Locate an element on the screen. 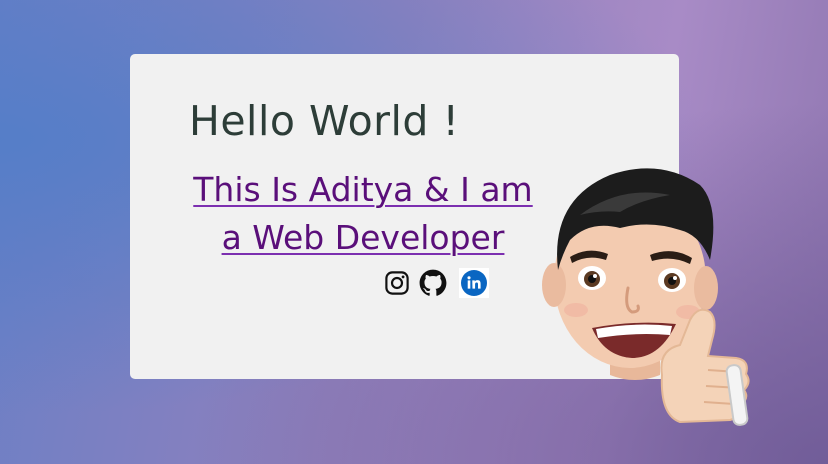 This screenshot has height=464, width=828. github-link is located at coordinates (433, 283).